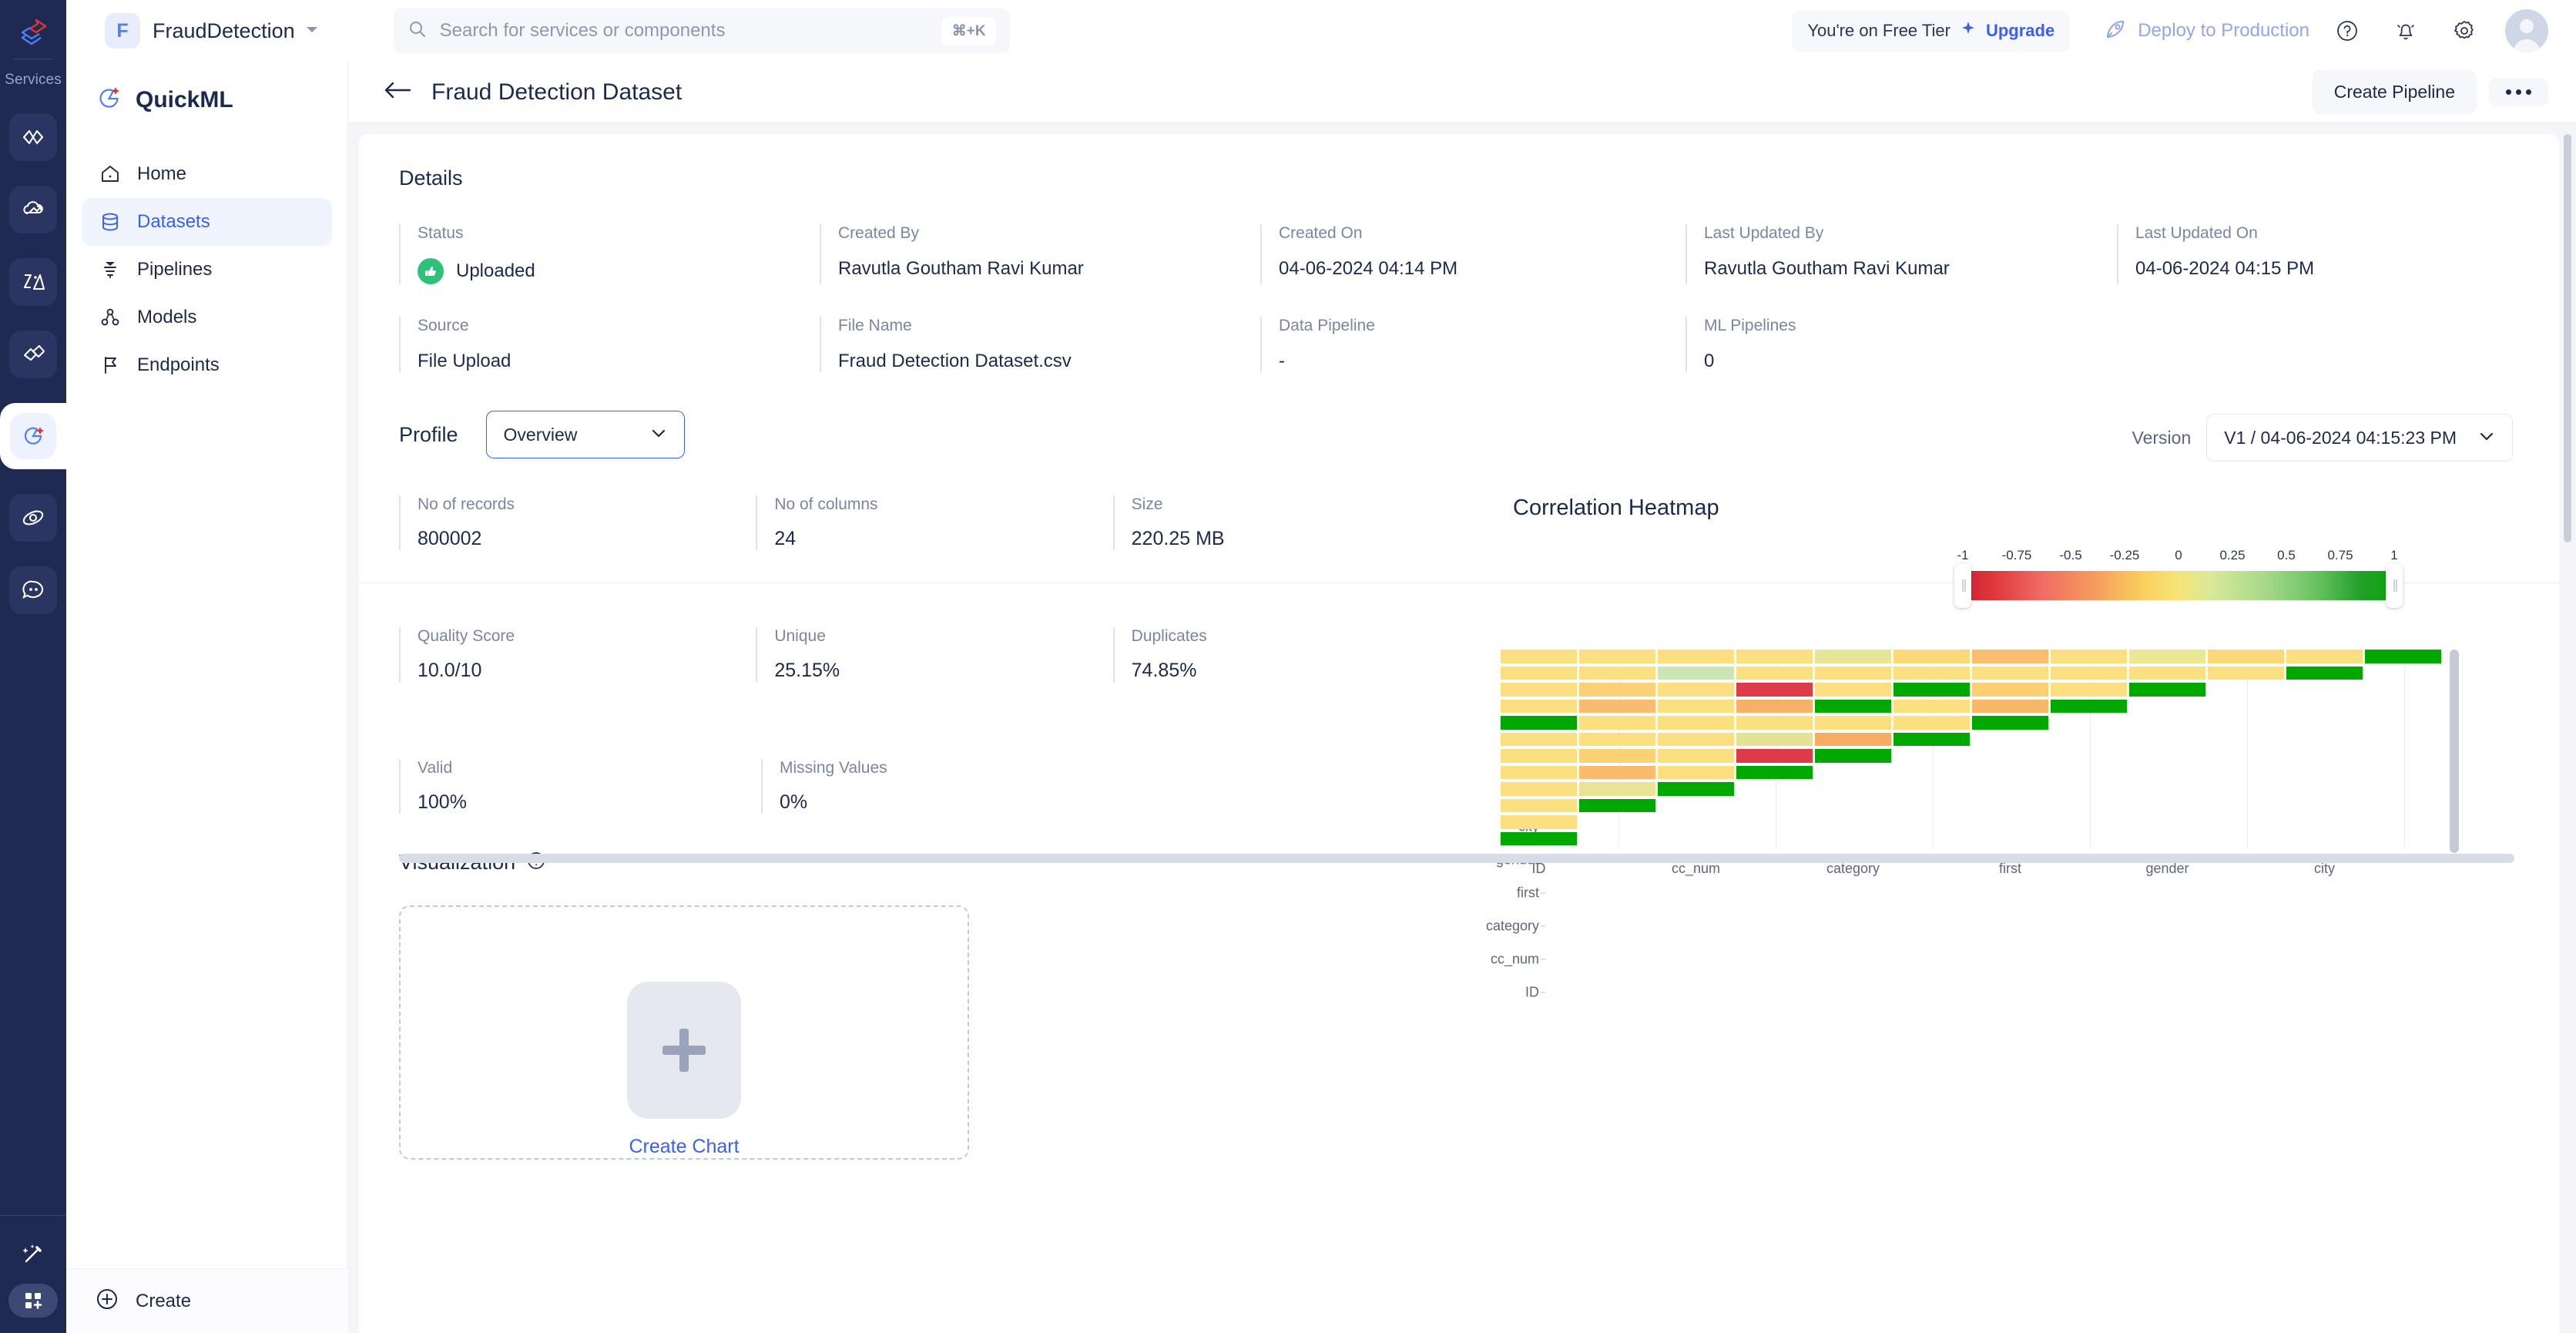 This screenshot has width=2576, height=1333. What do you see at coordinates (33, 282) in the screenshot?
I see `media-service-icon` at bounding box center [33, 282].